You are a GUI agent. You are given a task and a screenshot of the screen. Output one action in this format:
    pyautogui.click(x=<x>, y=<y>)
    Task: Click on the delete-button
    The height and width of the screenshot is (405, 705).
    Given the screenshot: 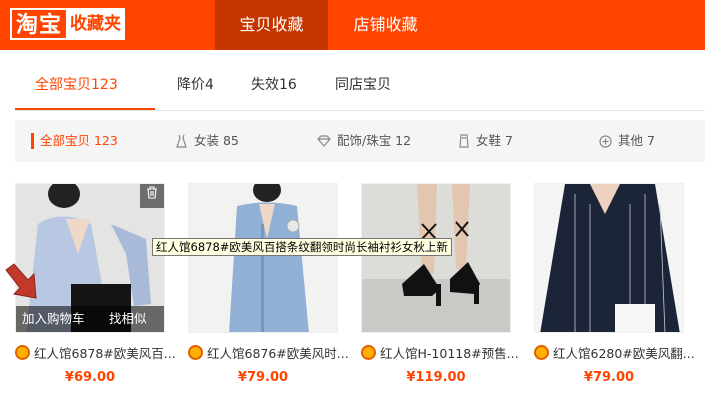 What is the action you would take?
    pyautogui.click(x=152, y=196)
    